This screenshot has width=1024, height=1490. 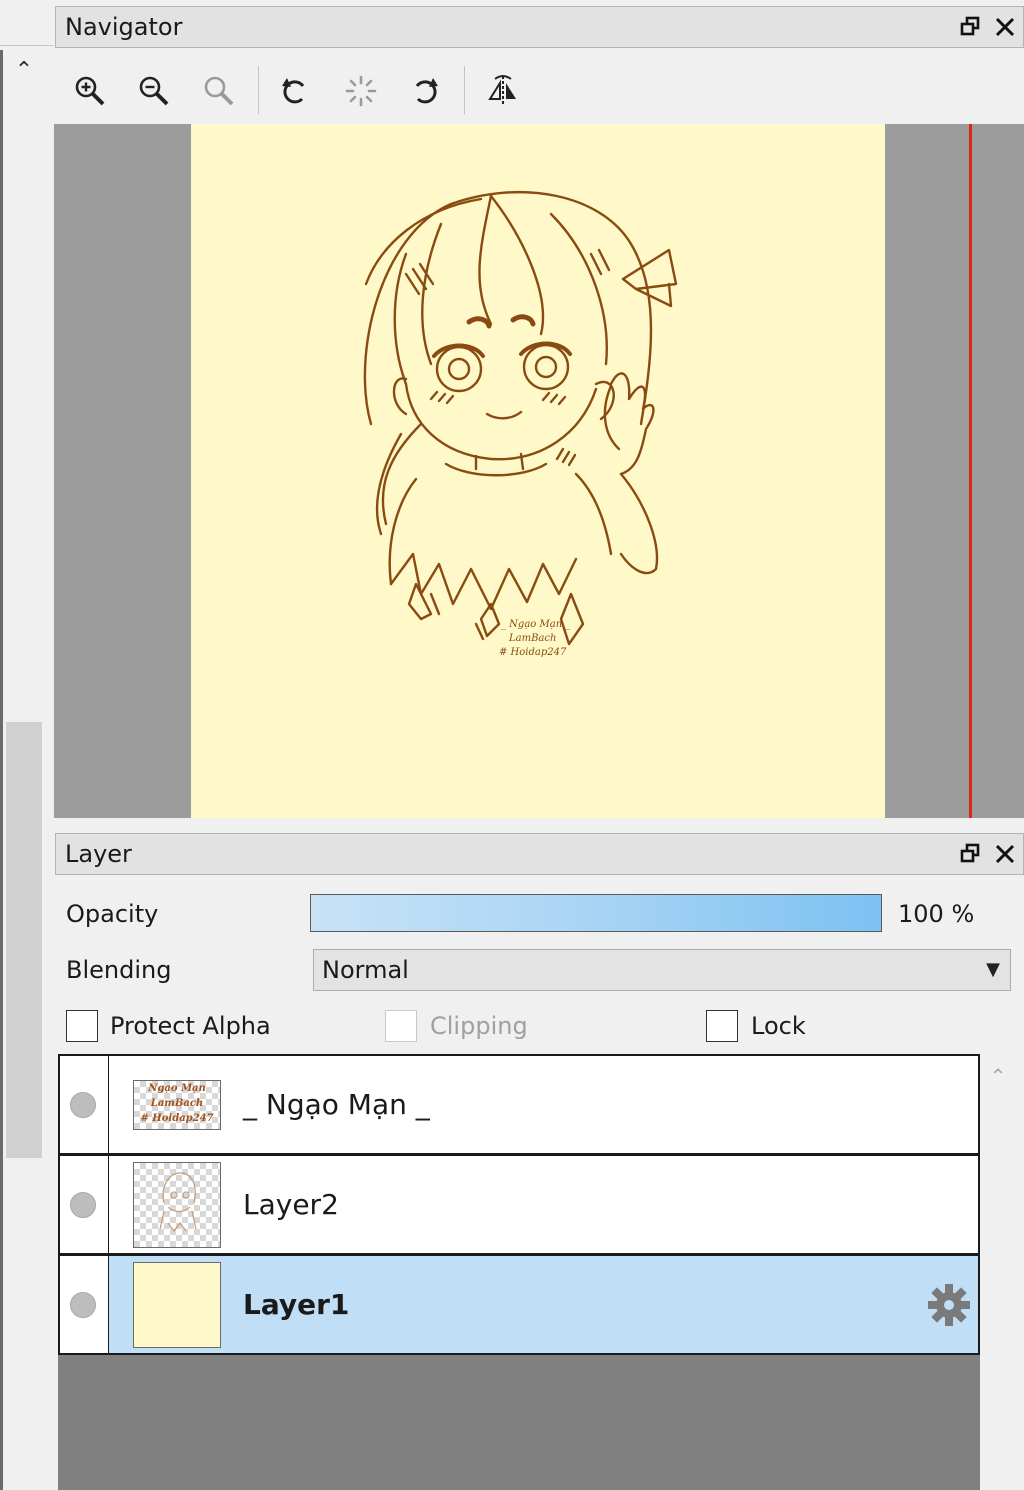 What do you see at coordinates (1, 770) in the screenshot?
I see `left-dock-divider` at bounding box center [1, 770].